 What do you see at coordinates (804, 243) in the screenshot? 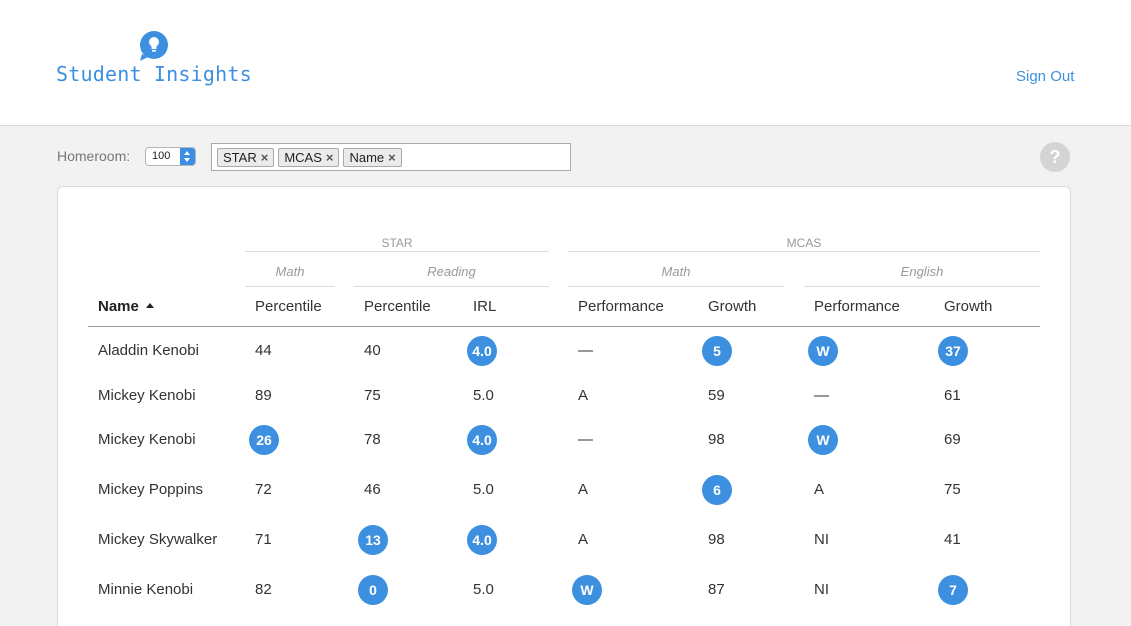
I see `group-header-mcas: MCAS` at bounding box center [804, 243].